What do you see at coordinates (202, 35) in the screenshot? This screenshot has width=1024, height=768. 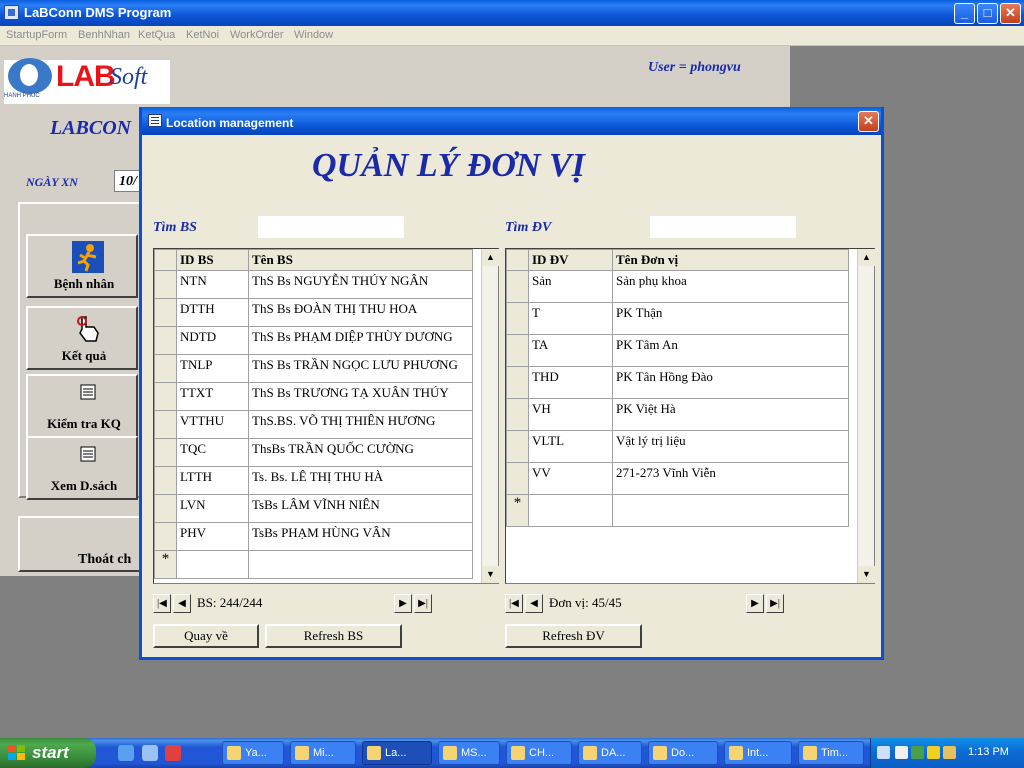 I see `menu-ketnoi: KetNoi` at bounding box center [202, 35].